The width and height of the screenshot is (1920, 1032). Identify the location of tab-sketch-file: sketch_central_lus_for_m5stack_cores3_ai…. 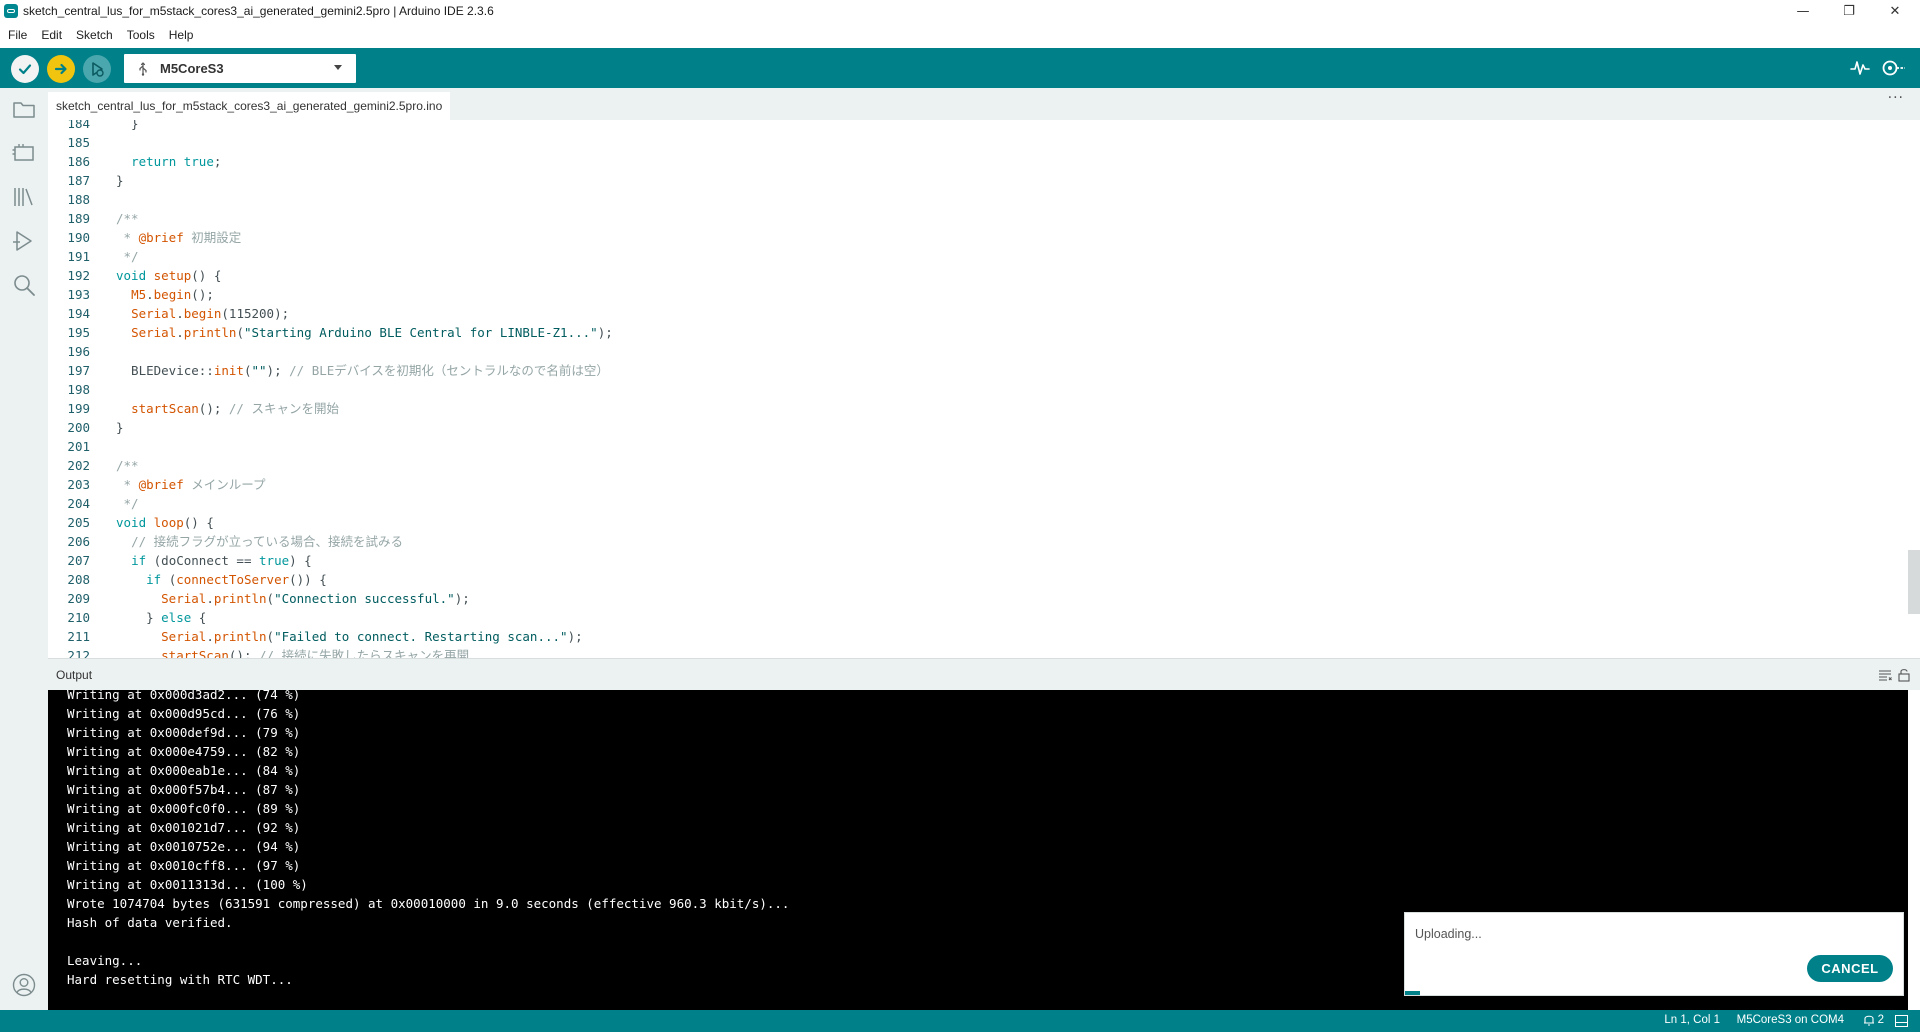
(249, 106).